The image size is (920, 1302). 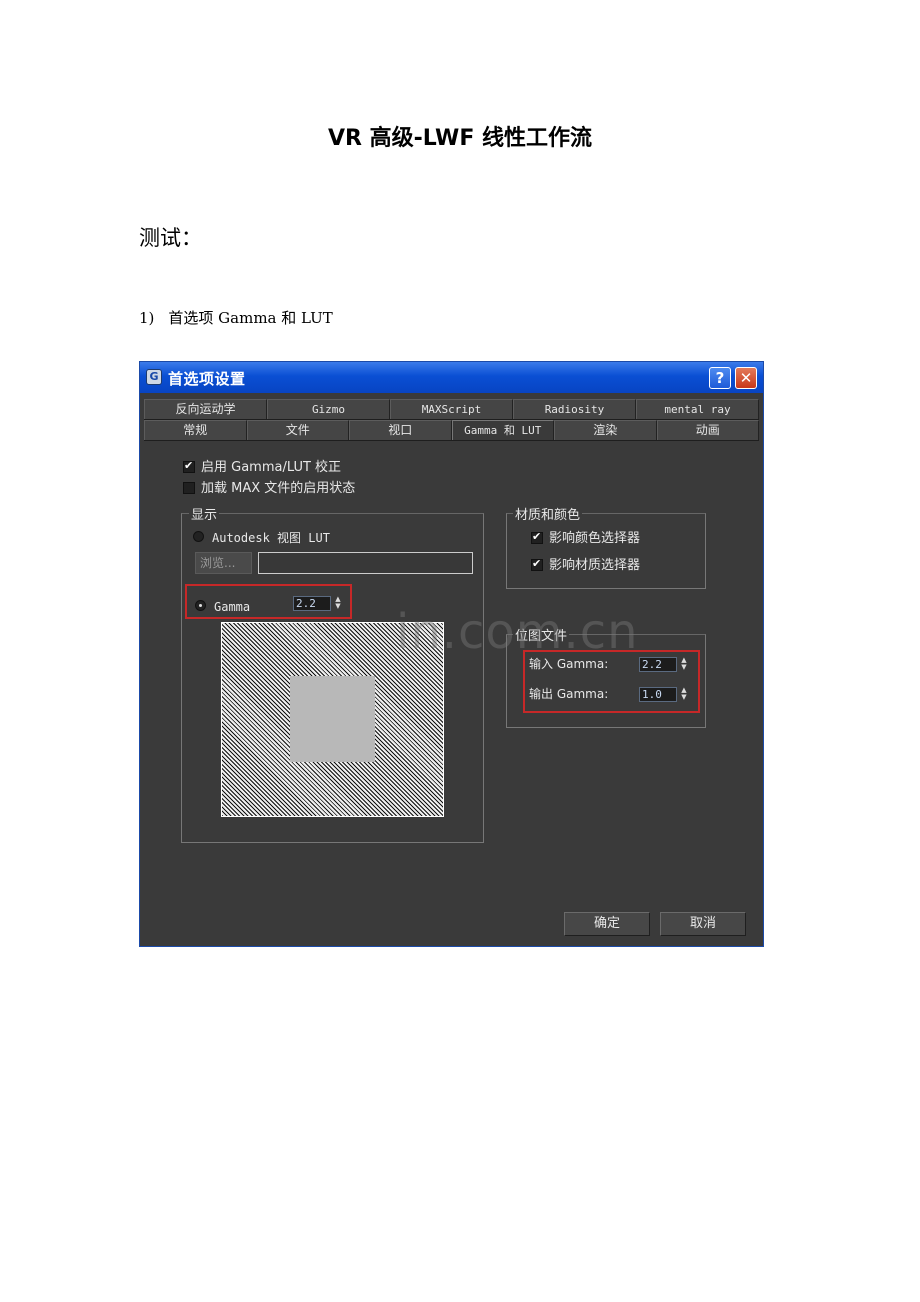 I want to click on enable-gamma-lut-row: 启用 Gamma/LUT 校正, so click(x=262, y=465).